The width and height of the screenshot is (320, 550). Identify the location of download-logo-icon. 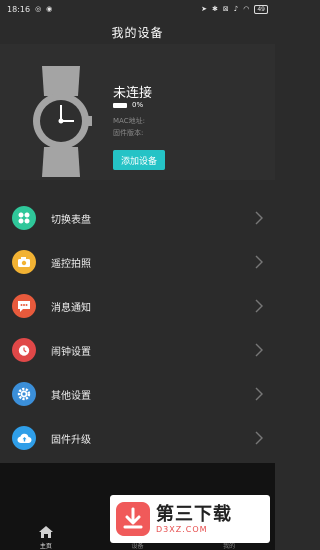
(133, 519).